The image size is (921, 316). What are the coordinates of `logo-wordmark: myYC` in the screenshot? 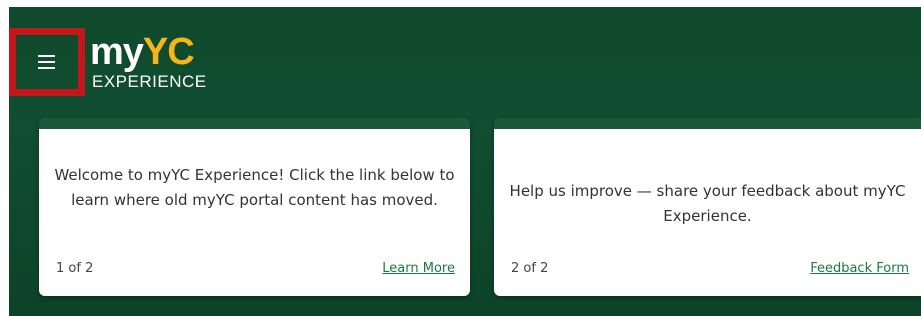 It's located at (148, 52).